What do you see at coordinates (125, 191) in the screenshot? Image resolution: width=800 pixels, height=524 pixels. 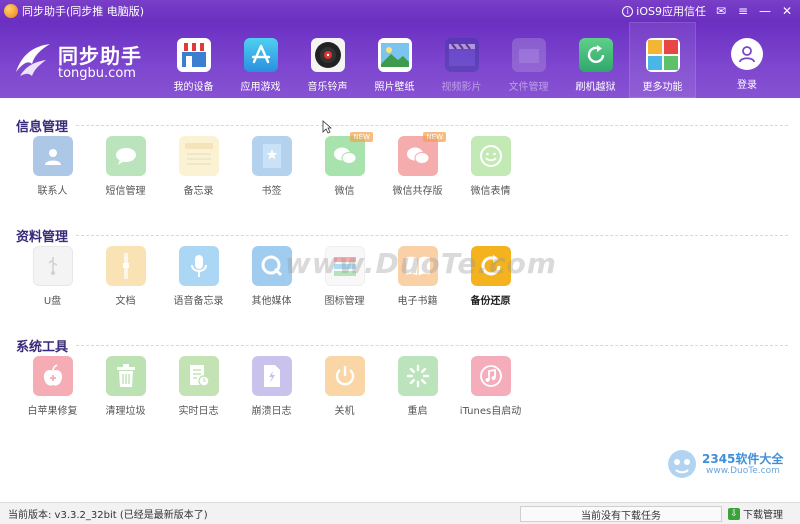 I see `tile-label: 短信管理` at bounding box center [125, 191].